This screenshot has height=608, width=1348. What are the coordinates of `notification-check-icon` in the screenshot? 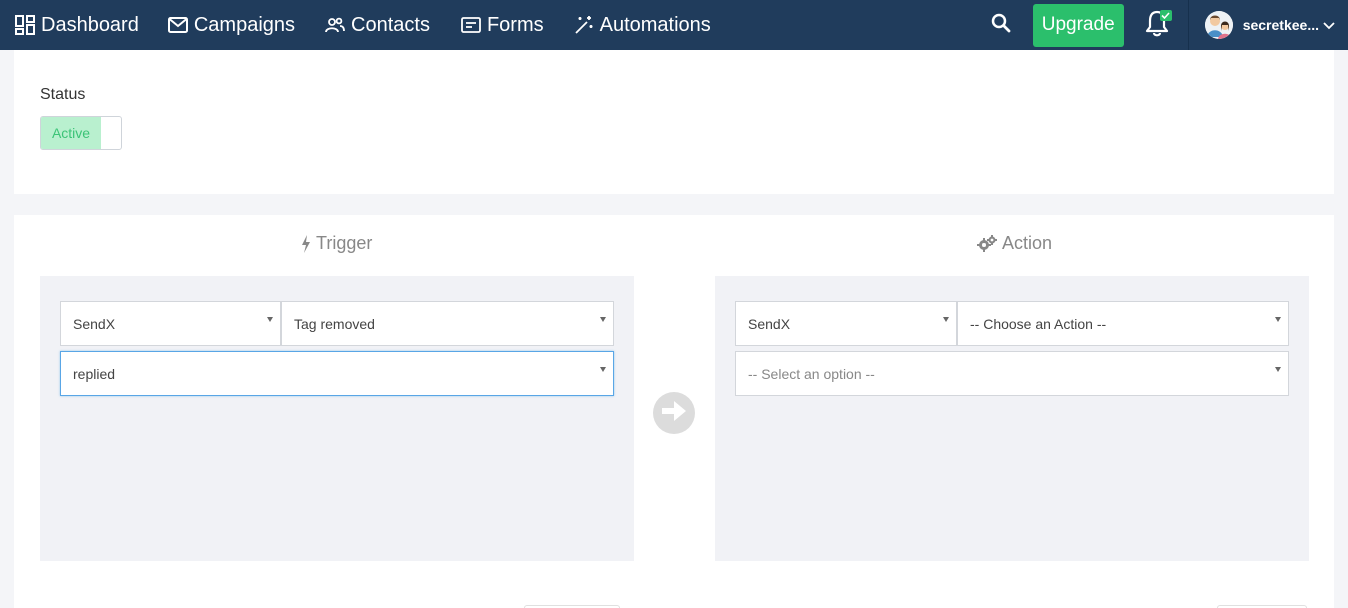 It's located at (1165, 15).